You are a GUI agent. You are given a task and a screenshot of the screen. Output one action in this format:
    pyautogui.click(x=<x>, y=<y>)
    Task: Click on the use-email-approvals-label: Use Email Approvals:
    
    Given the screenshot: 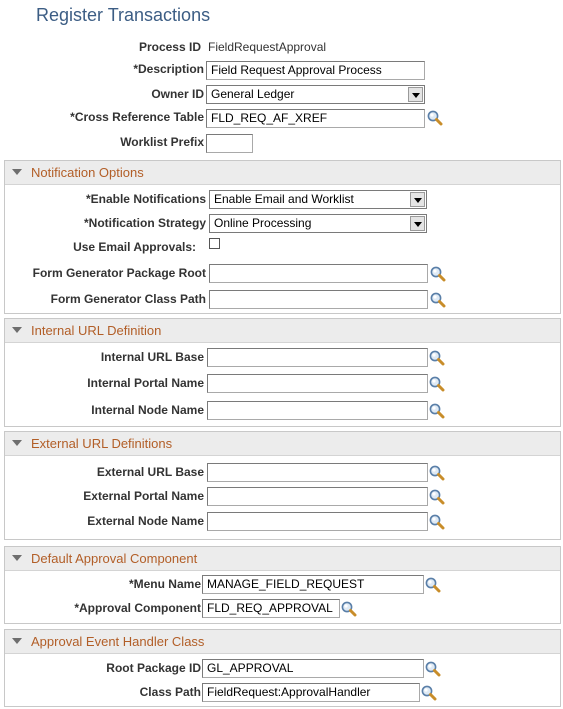 What is the action you would take?
    pyautogui.click(x=134, y=247)
    